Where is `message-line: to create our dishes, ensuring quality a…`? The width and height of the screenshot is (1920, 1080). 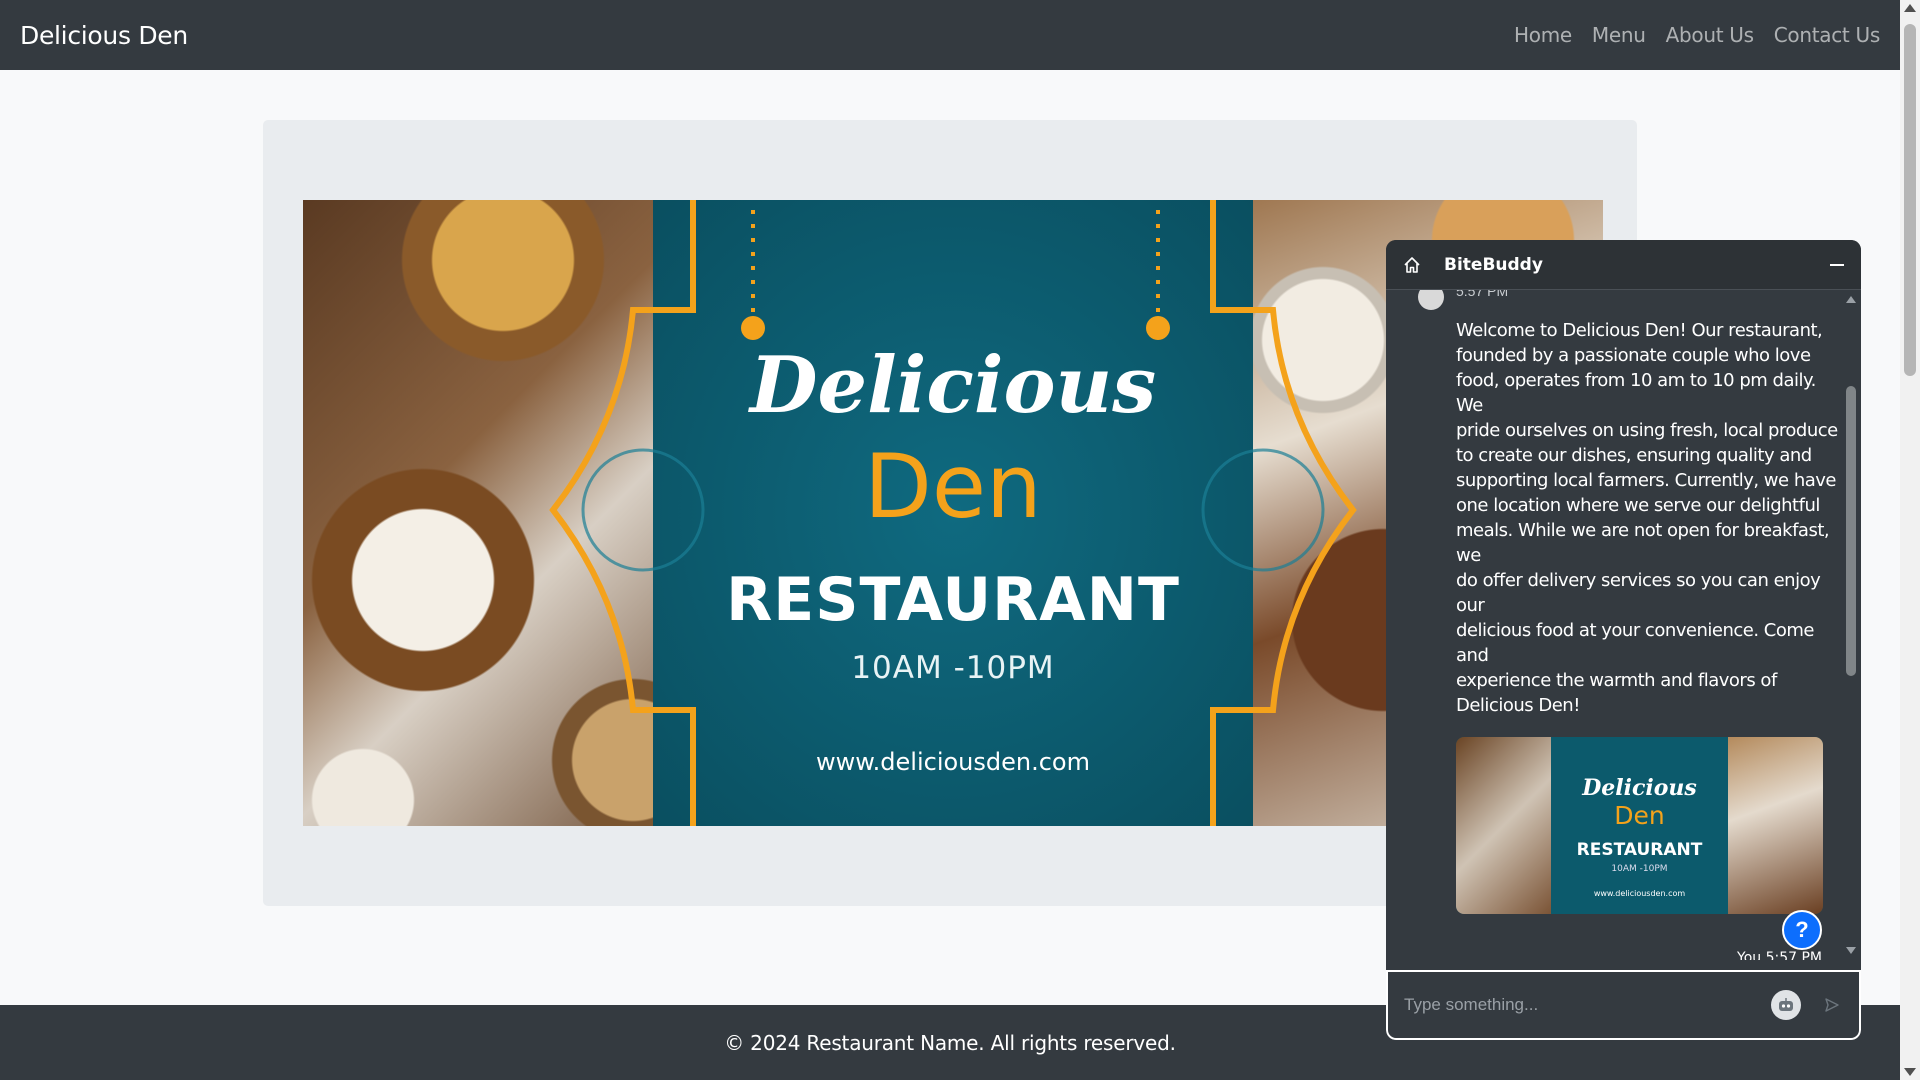 message-line: to create our dishes, ensuring quality a… is located at coordinates (1634, 455).